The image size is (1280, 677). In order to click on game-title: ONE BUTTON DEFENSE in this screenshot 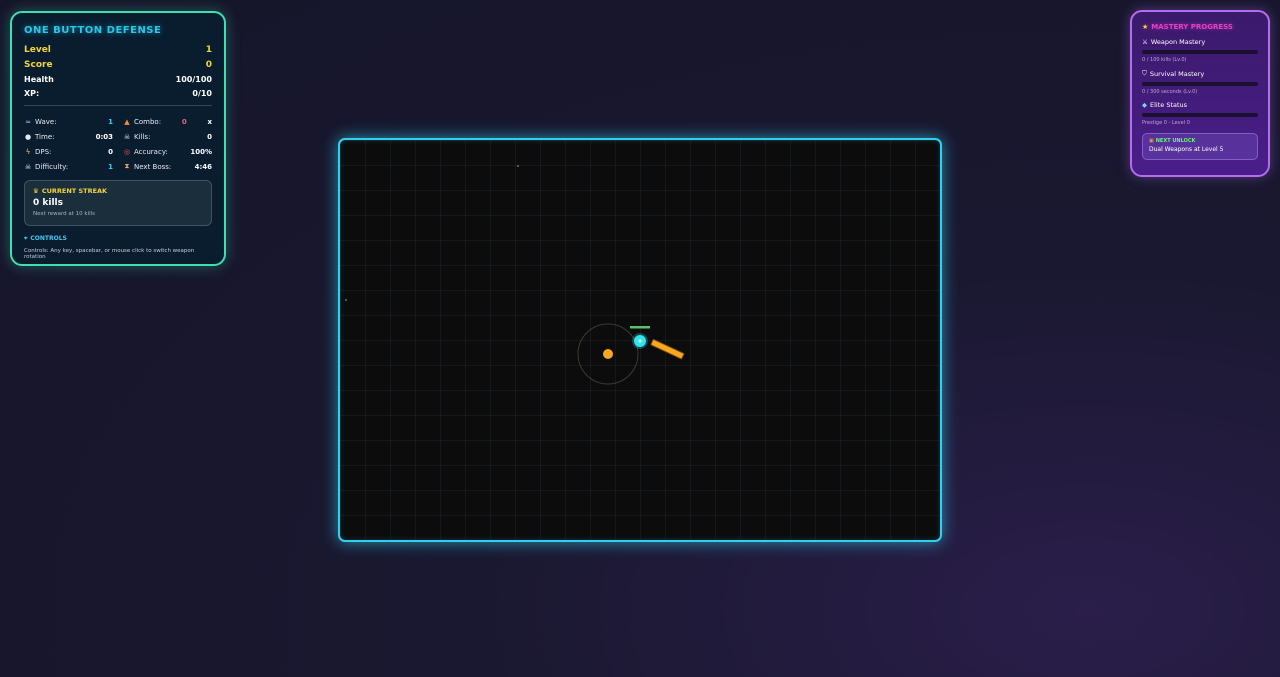, I will do `click(93, 30)`.